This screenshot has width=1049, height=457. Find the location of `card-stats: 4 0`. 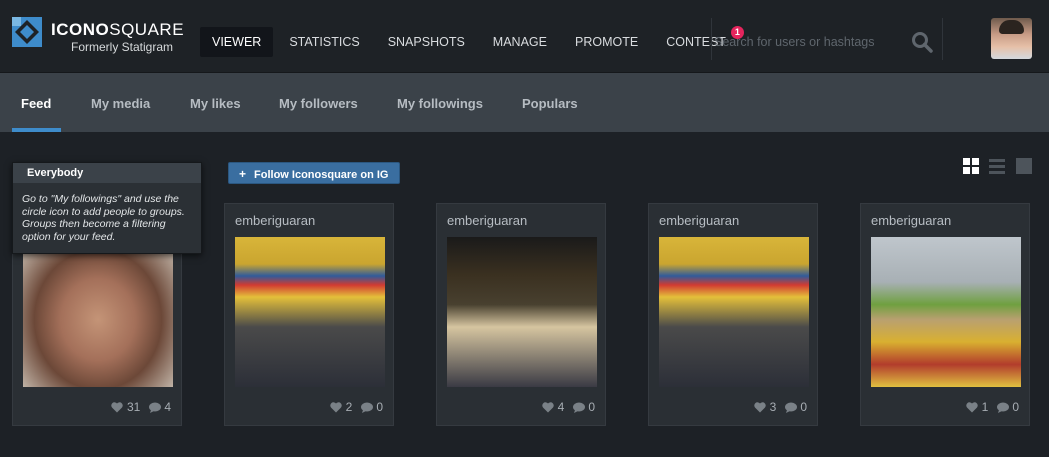

card-stats: 4 0 is located at coordinates (568, 407).